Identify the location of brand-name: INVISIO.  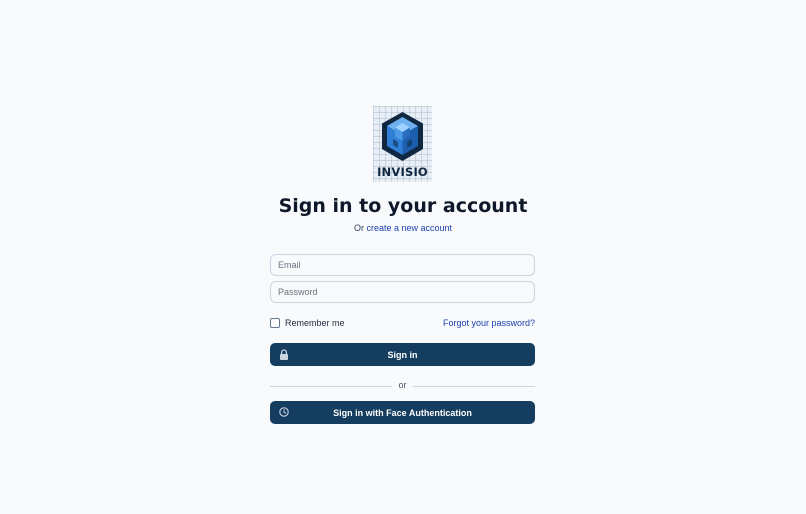
(402, 172).